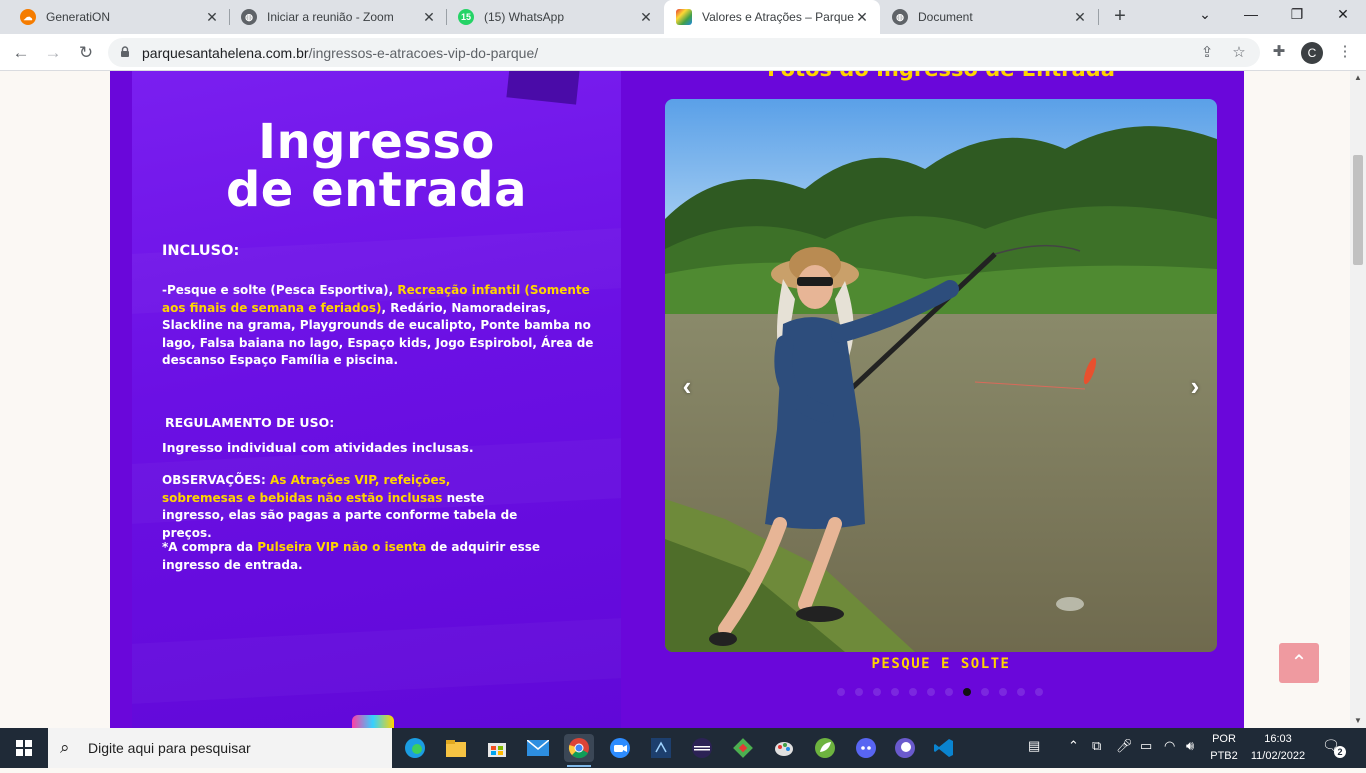 Image resolution: width=1366 pixels, height=773 pixels. Describe the element at coordinates (1124, 746) in the screenshot. I see `microphone-icon: 🎤︎` at that location.